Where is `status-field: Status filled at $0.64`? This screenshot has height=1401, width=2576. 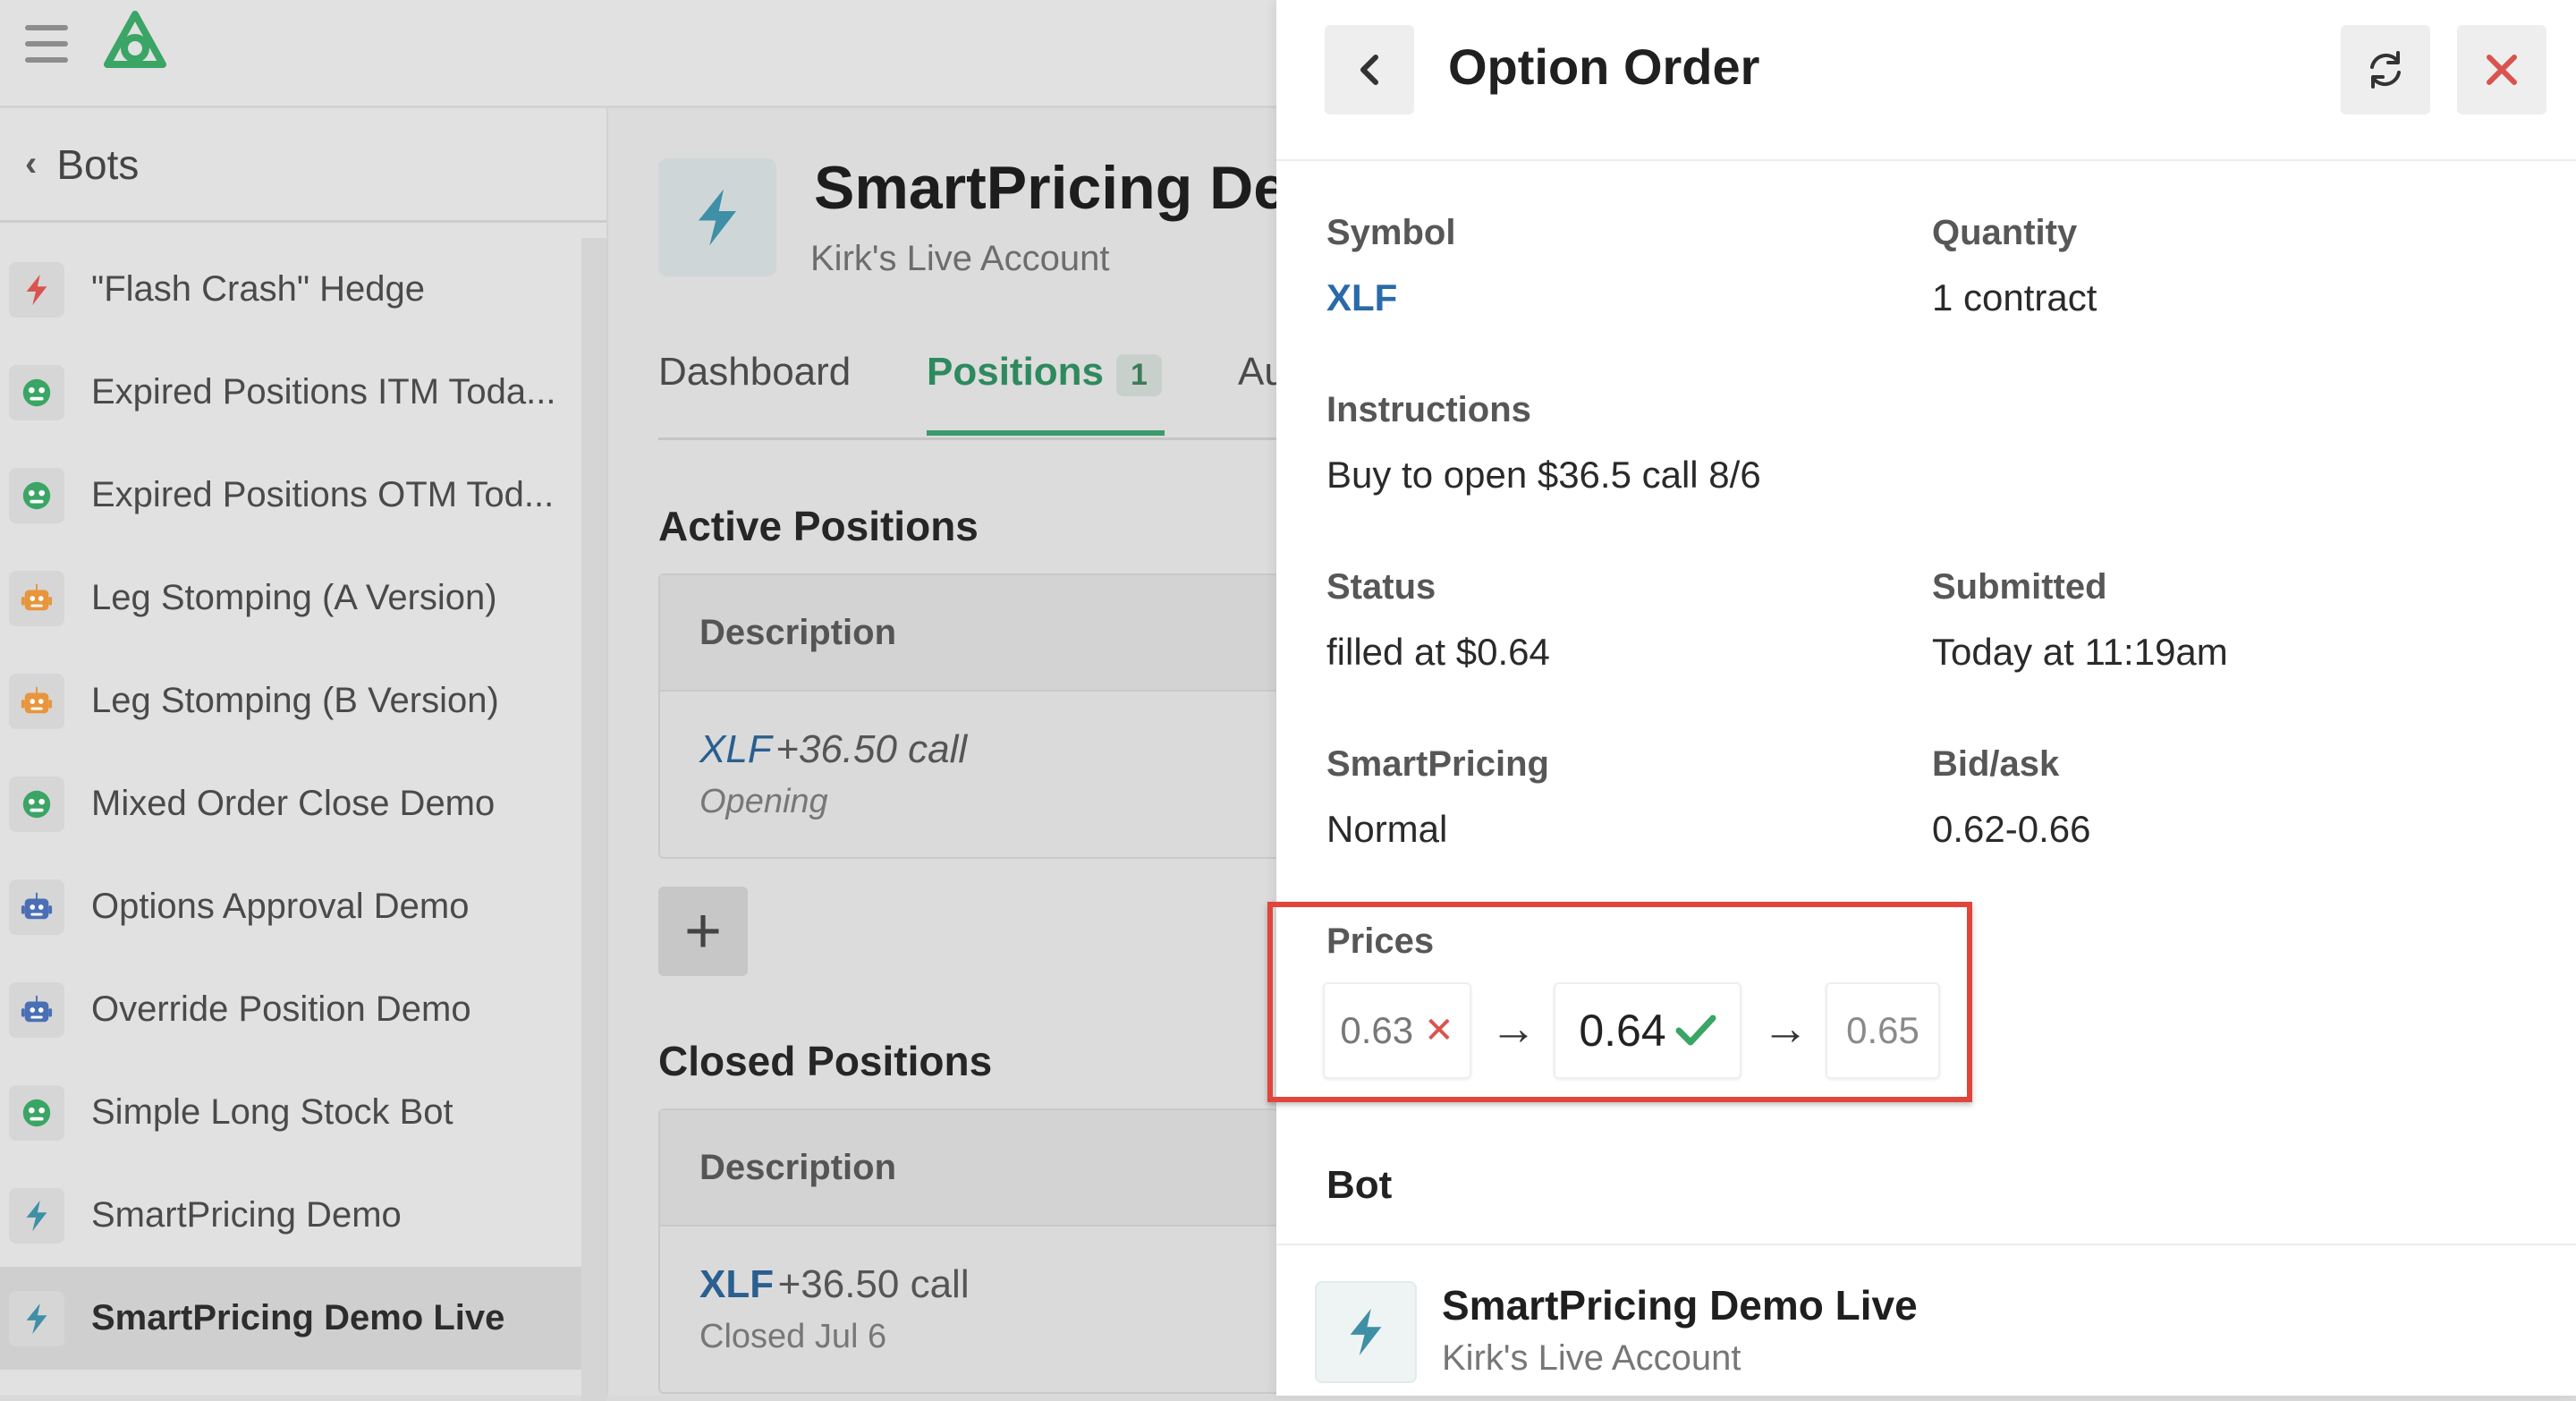 status-field: Status filled at $0.64 is located at coordinates (1438, 620).